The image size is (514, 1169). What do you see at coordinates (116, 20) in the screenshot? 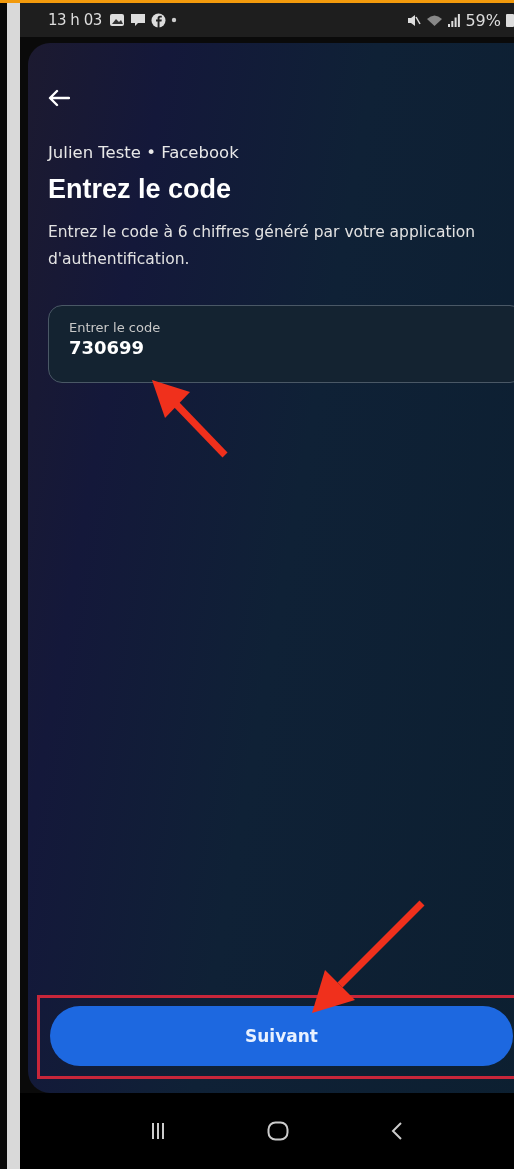
I see `image-icon` at bounding box center [116, 20].